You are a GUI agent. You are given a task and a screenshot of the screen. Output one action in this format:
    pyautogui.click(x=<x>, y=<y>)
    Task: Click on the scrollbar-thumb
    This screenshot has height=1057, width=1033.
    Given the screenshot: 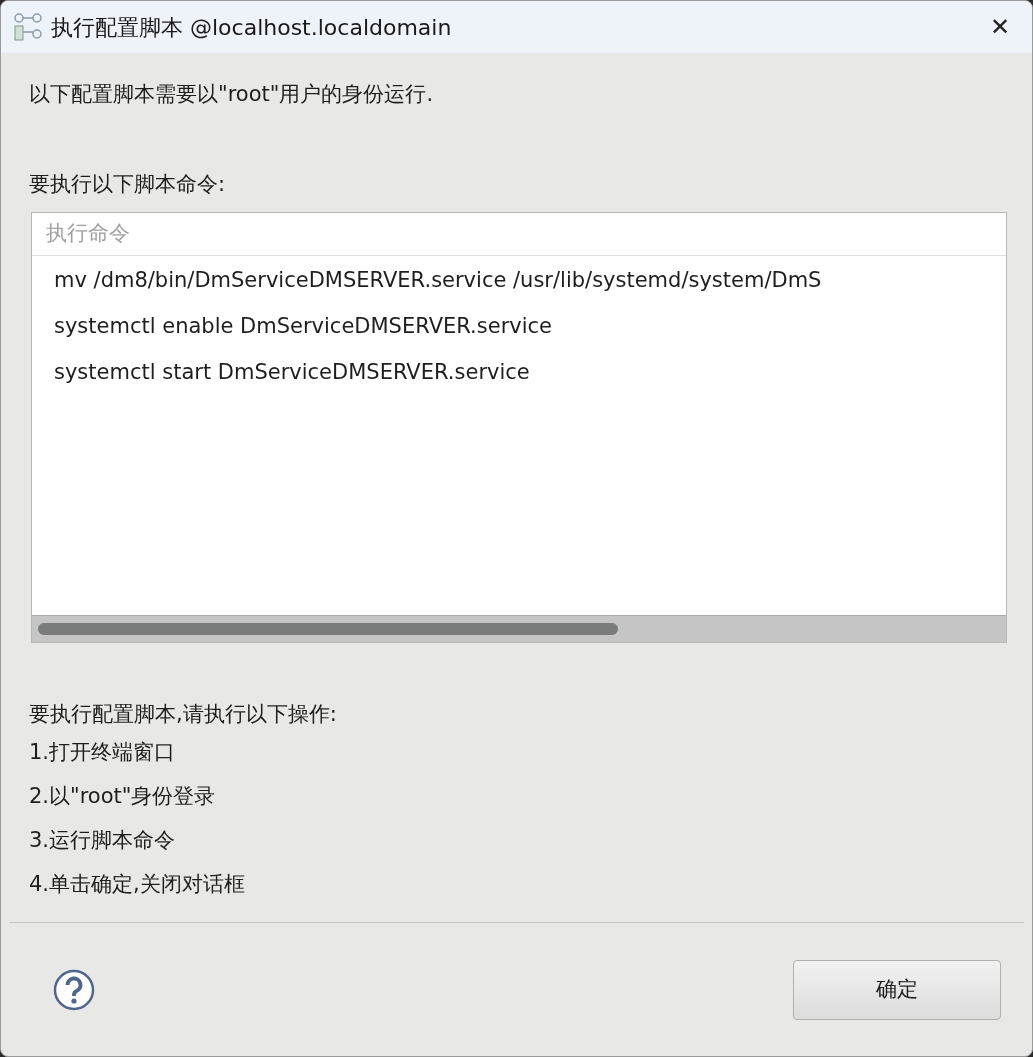 What is the action you would take?
    pyautogui.click(x=328, y=629)
    